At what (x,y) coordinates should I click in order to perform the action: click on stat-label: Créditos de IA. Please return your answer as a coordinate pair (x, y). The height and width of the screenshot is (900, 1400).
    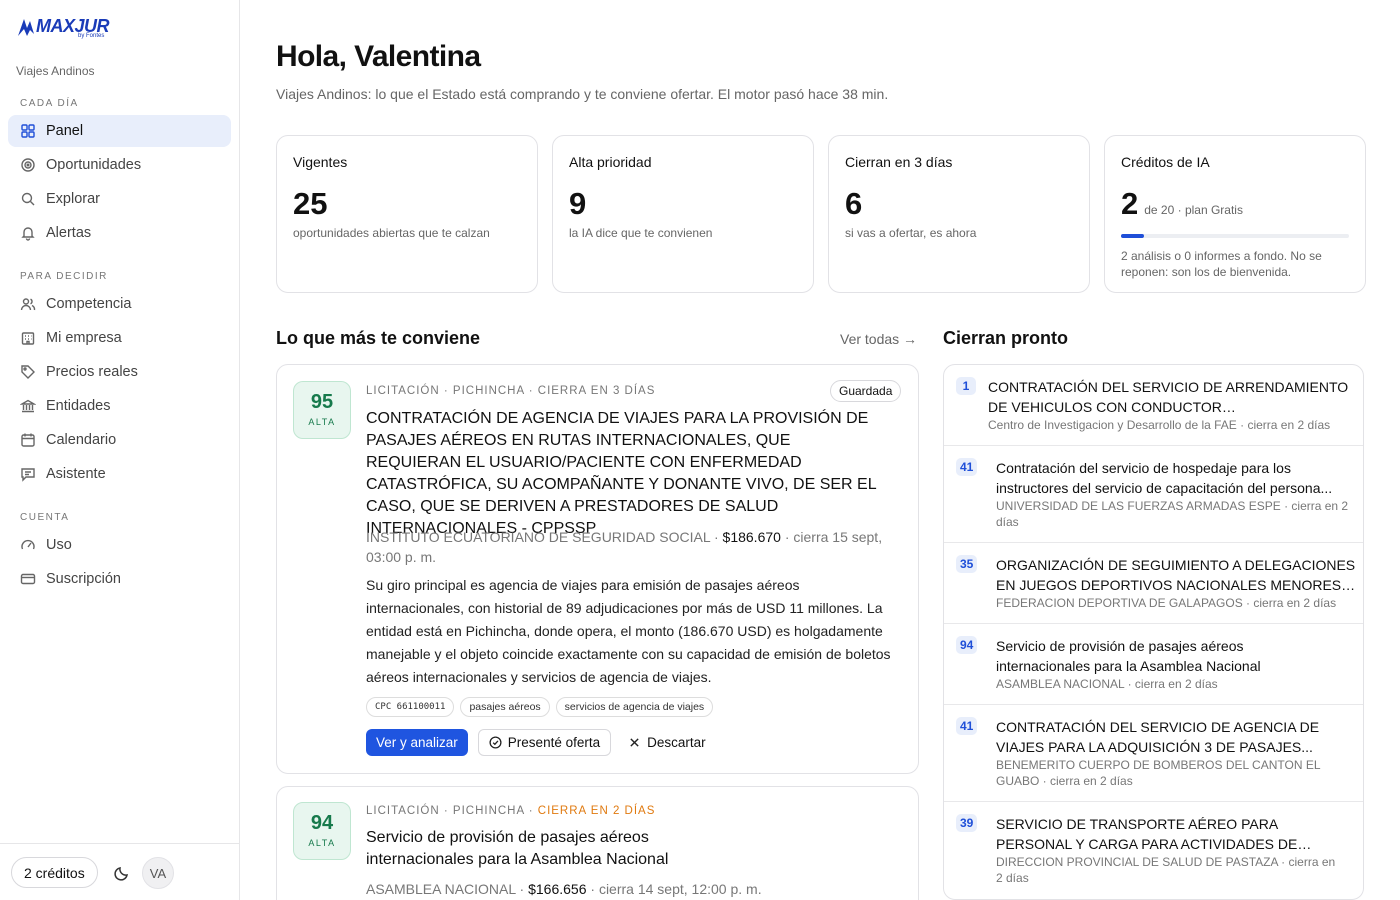
    Looking at the image, I should click on (1165, 162).